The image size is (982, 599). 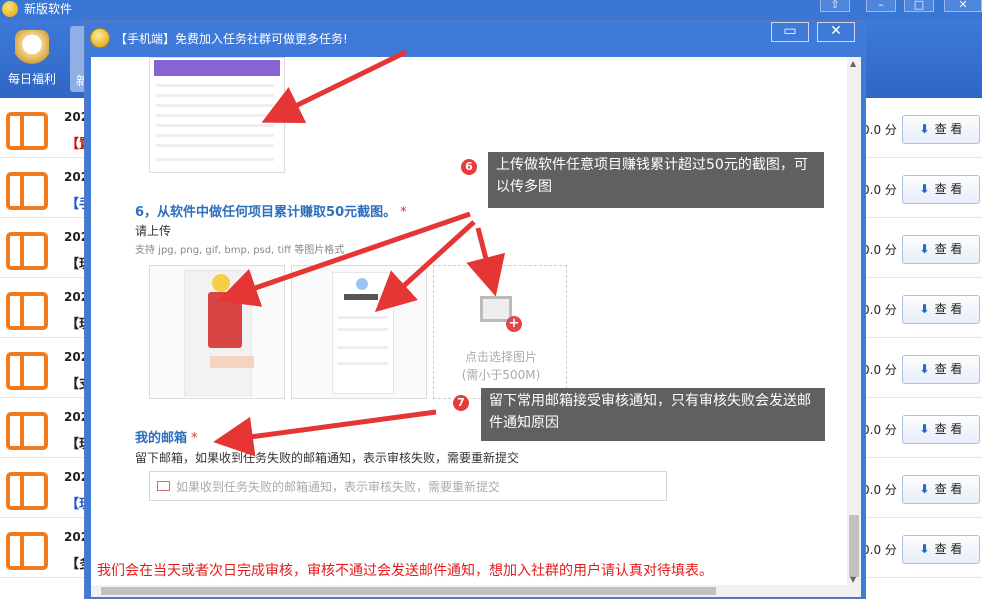 I want to click on question-6-title: 6，从软件中做任何项目累计赚取50元截图。 *, so click(x=271, y=210).